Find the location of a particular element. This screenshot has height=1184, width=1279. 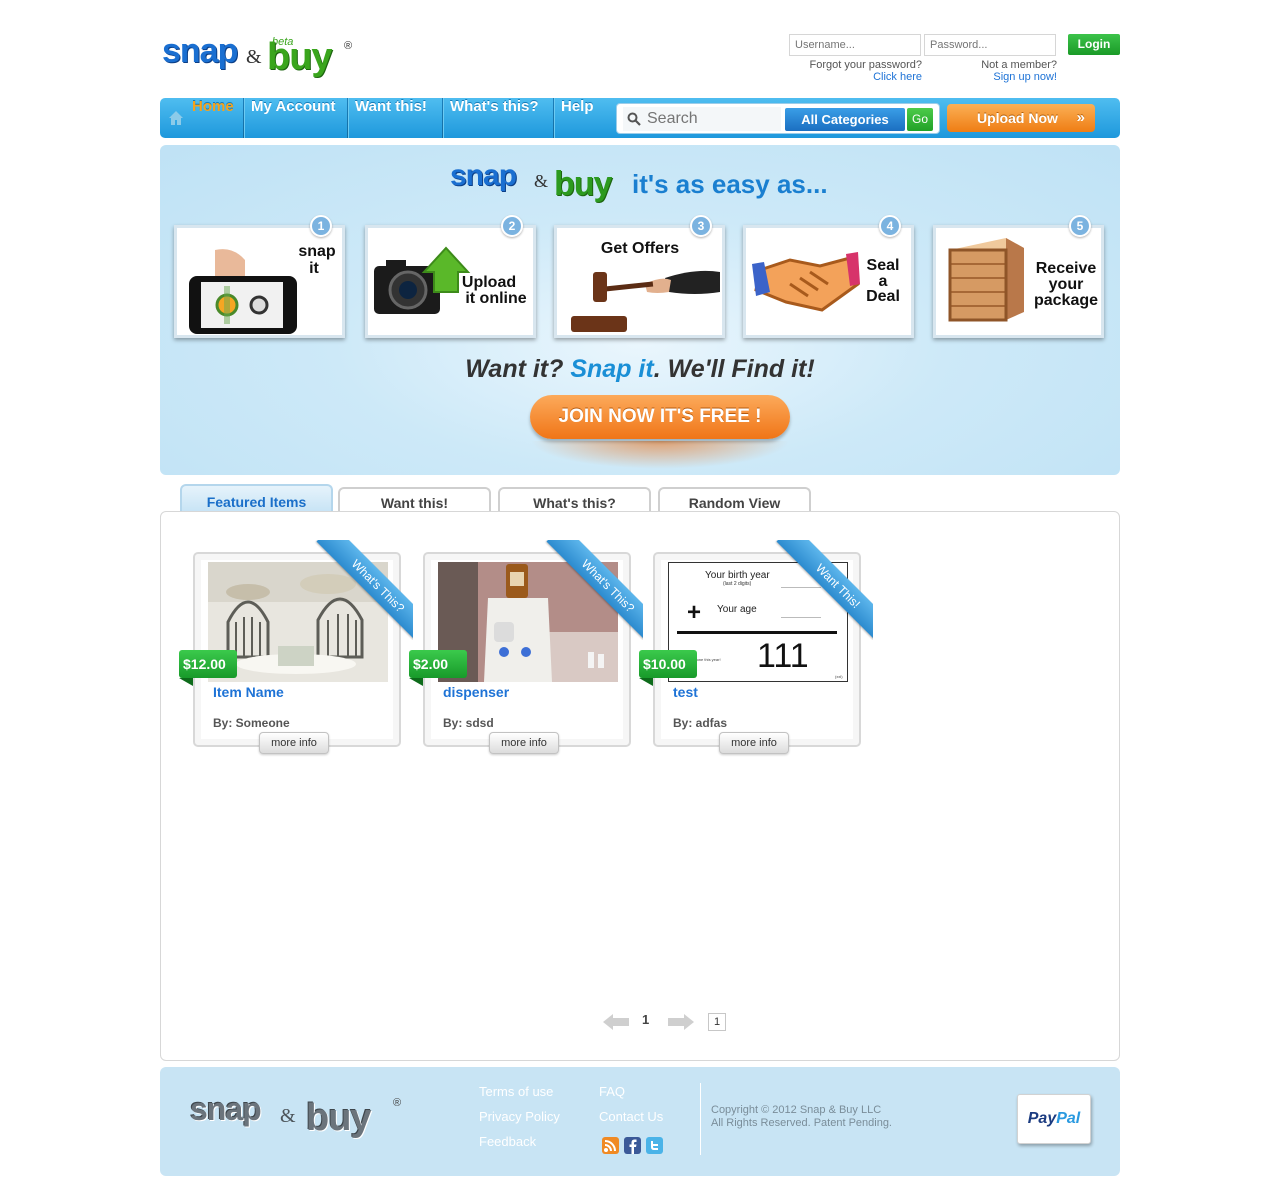

page-number-input: 1 is located at coordinates (717, 1022).